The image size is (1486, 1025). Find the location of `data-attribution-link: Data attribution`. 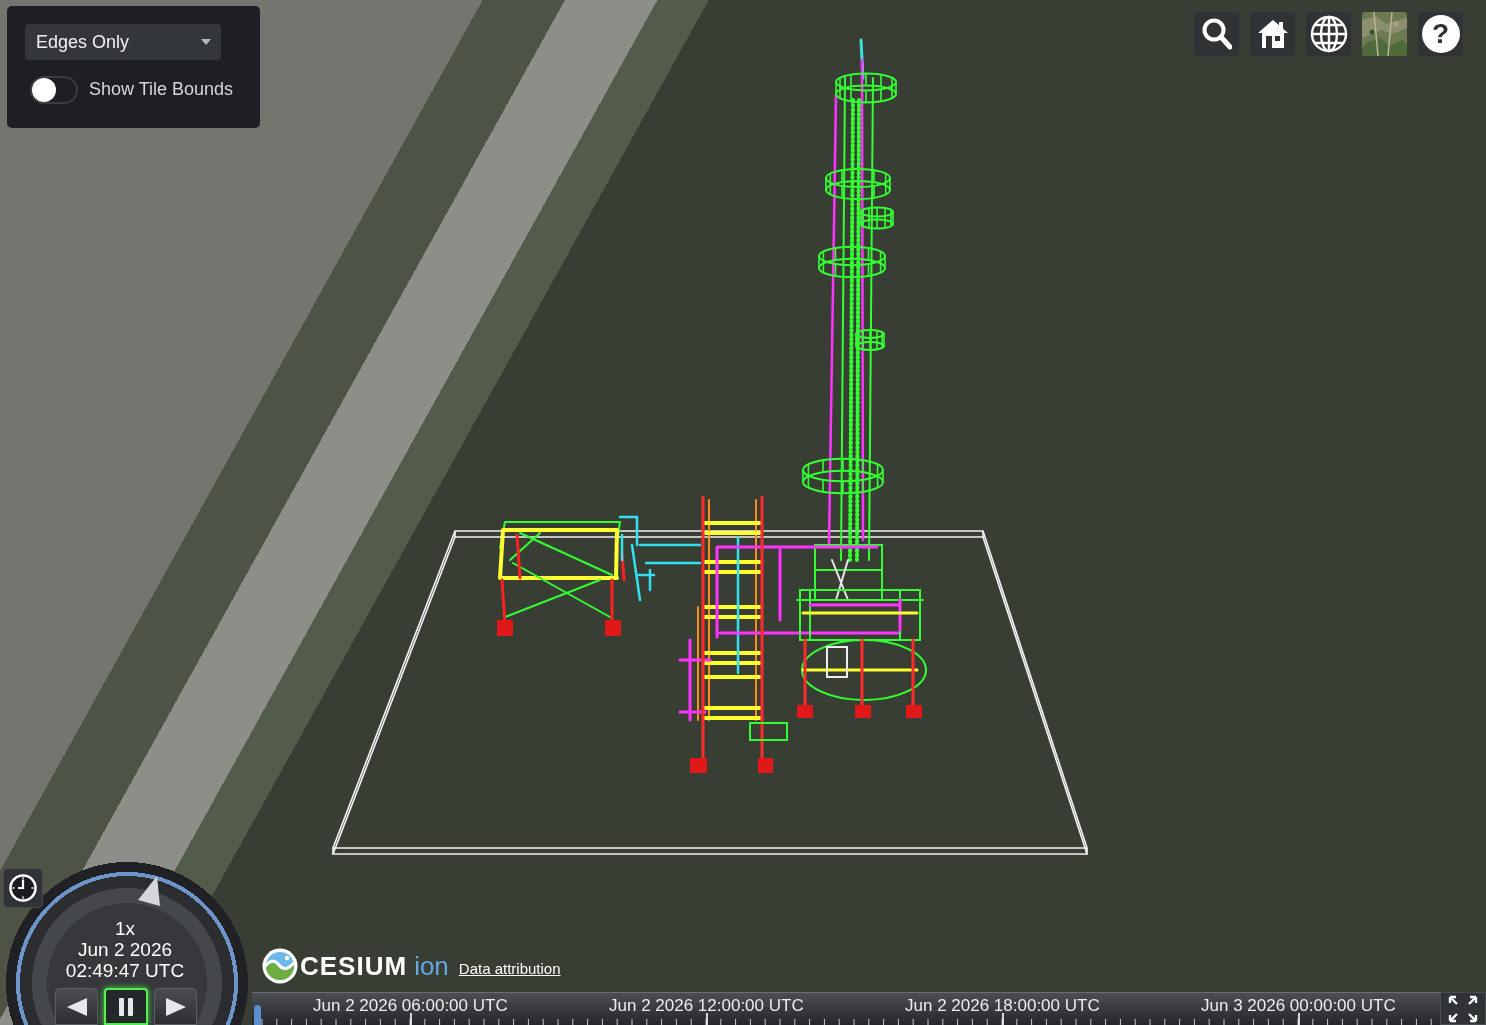

data-attribution-link: Data attribution is located at coordinates (509, 969).